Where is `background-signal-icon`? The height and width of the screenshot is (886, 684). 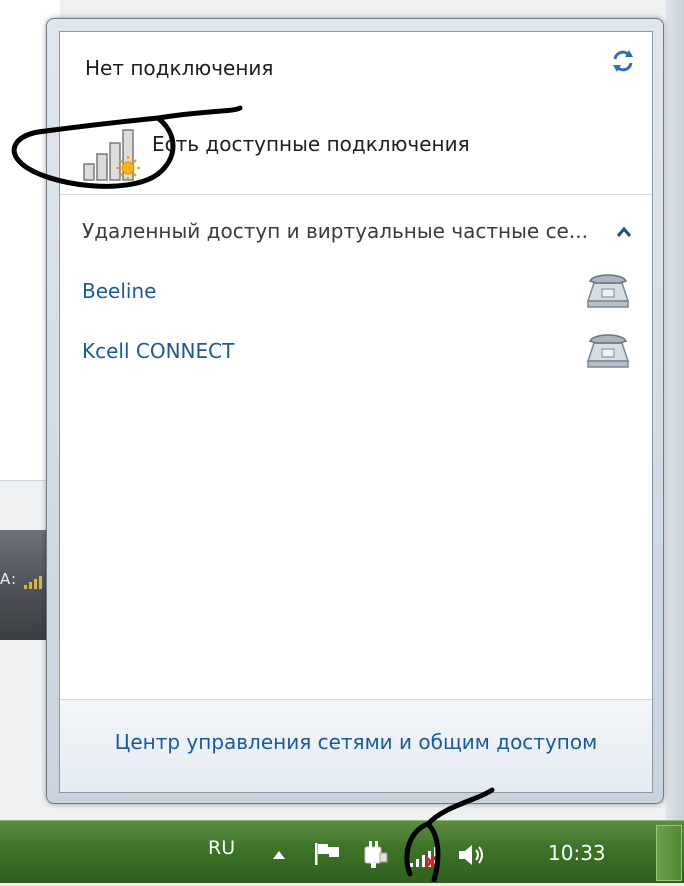 background-signal-icon is located at coordinates (35, 583).